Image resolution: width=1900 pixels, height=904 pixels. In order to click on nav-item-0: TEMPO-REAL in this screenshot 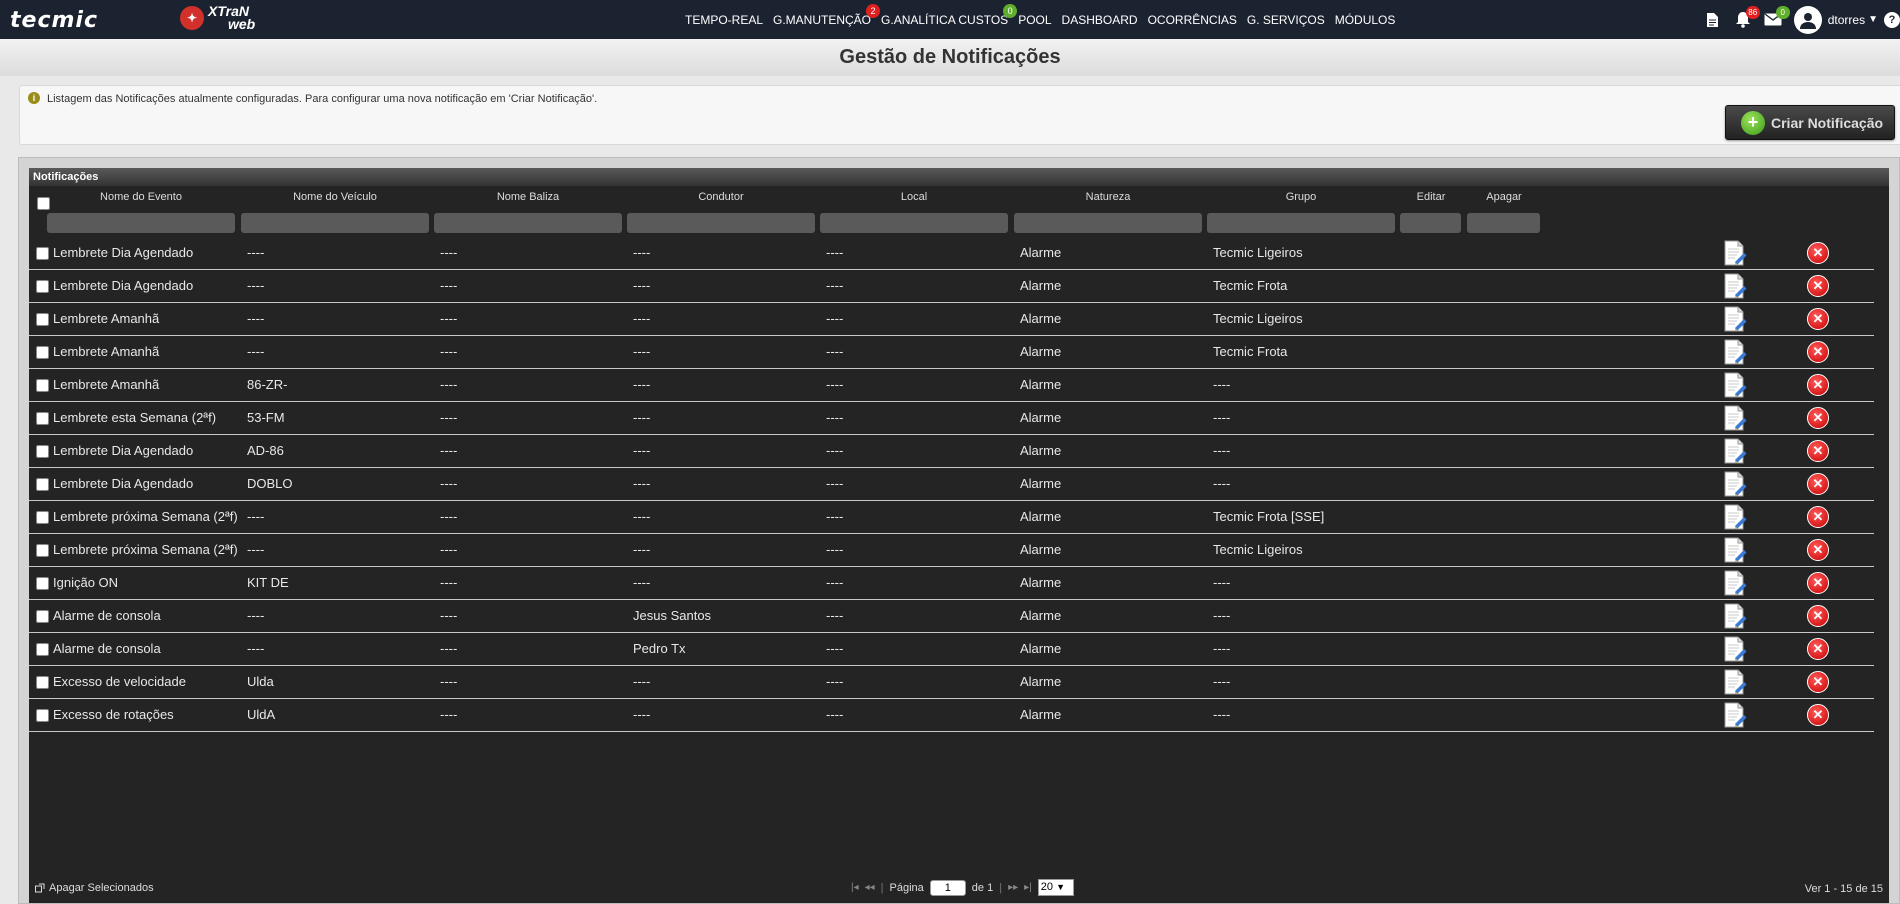, I will do `click(724, 20)`.